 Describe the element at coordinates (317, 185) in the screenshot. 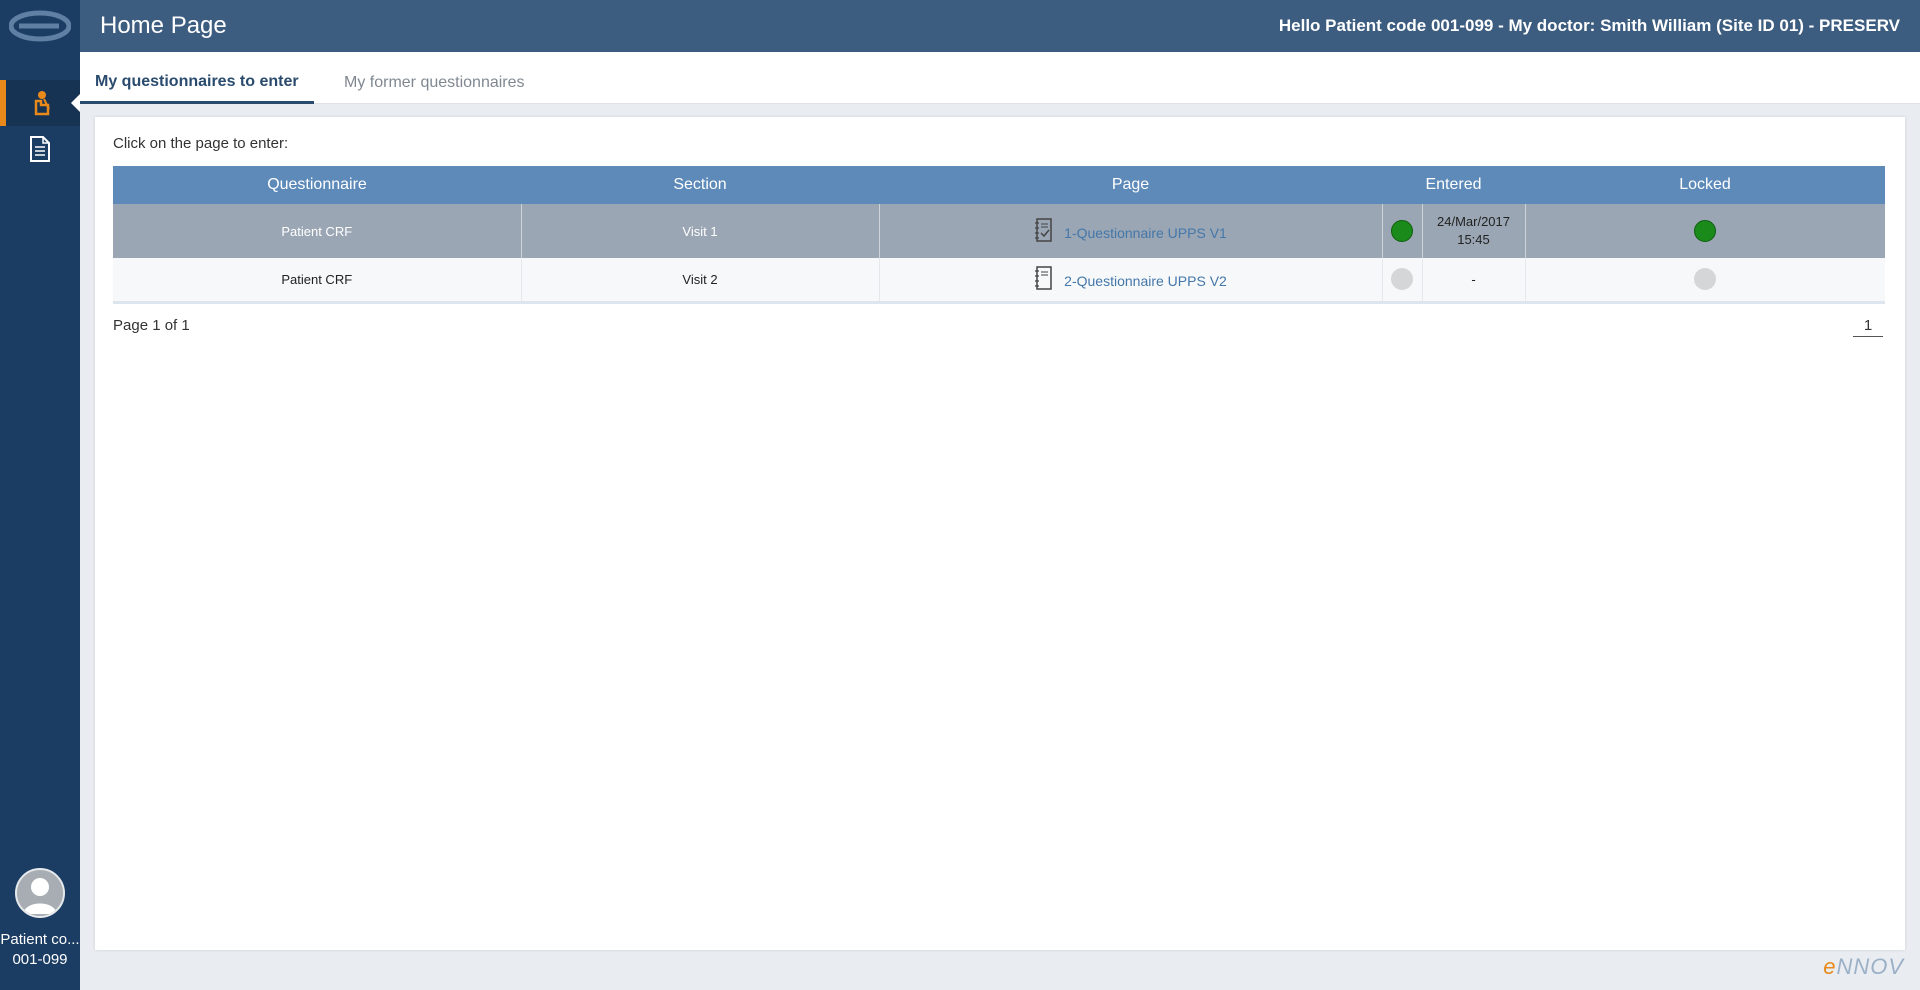

I see `column-header-questionnaire: Questionnaire` at that location.